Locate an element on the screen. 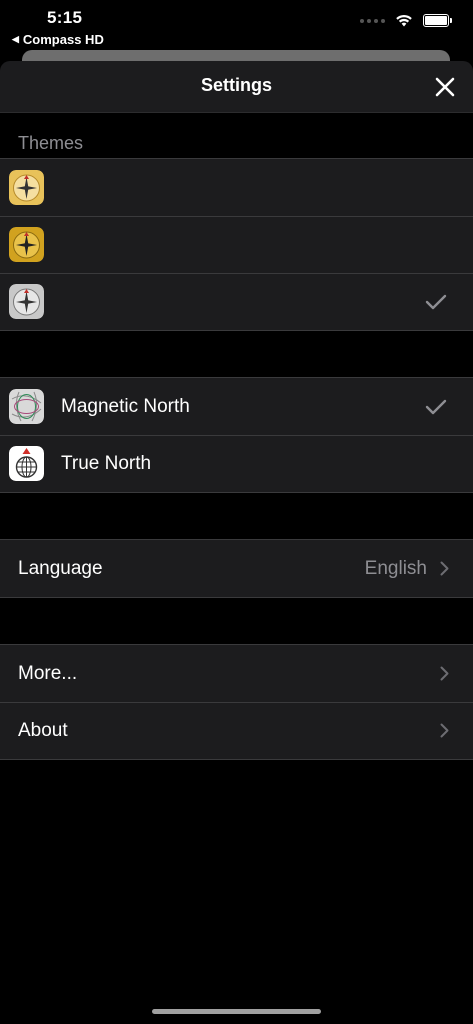 The height and width of the screenshot is (1024, 473). theme-row-gold-dark is located at coordinates (236, 244).